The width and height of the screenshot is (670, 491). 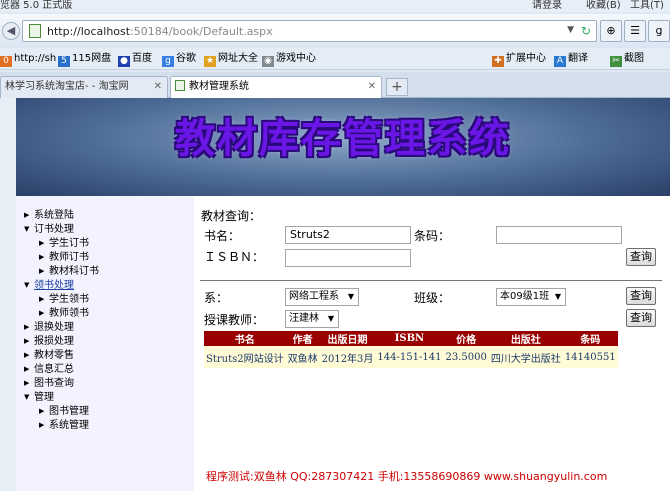 I want to click on sidebar-item-student-order: ▶ 学生订书, so click(x=61, y=243).